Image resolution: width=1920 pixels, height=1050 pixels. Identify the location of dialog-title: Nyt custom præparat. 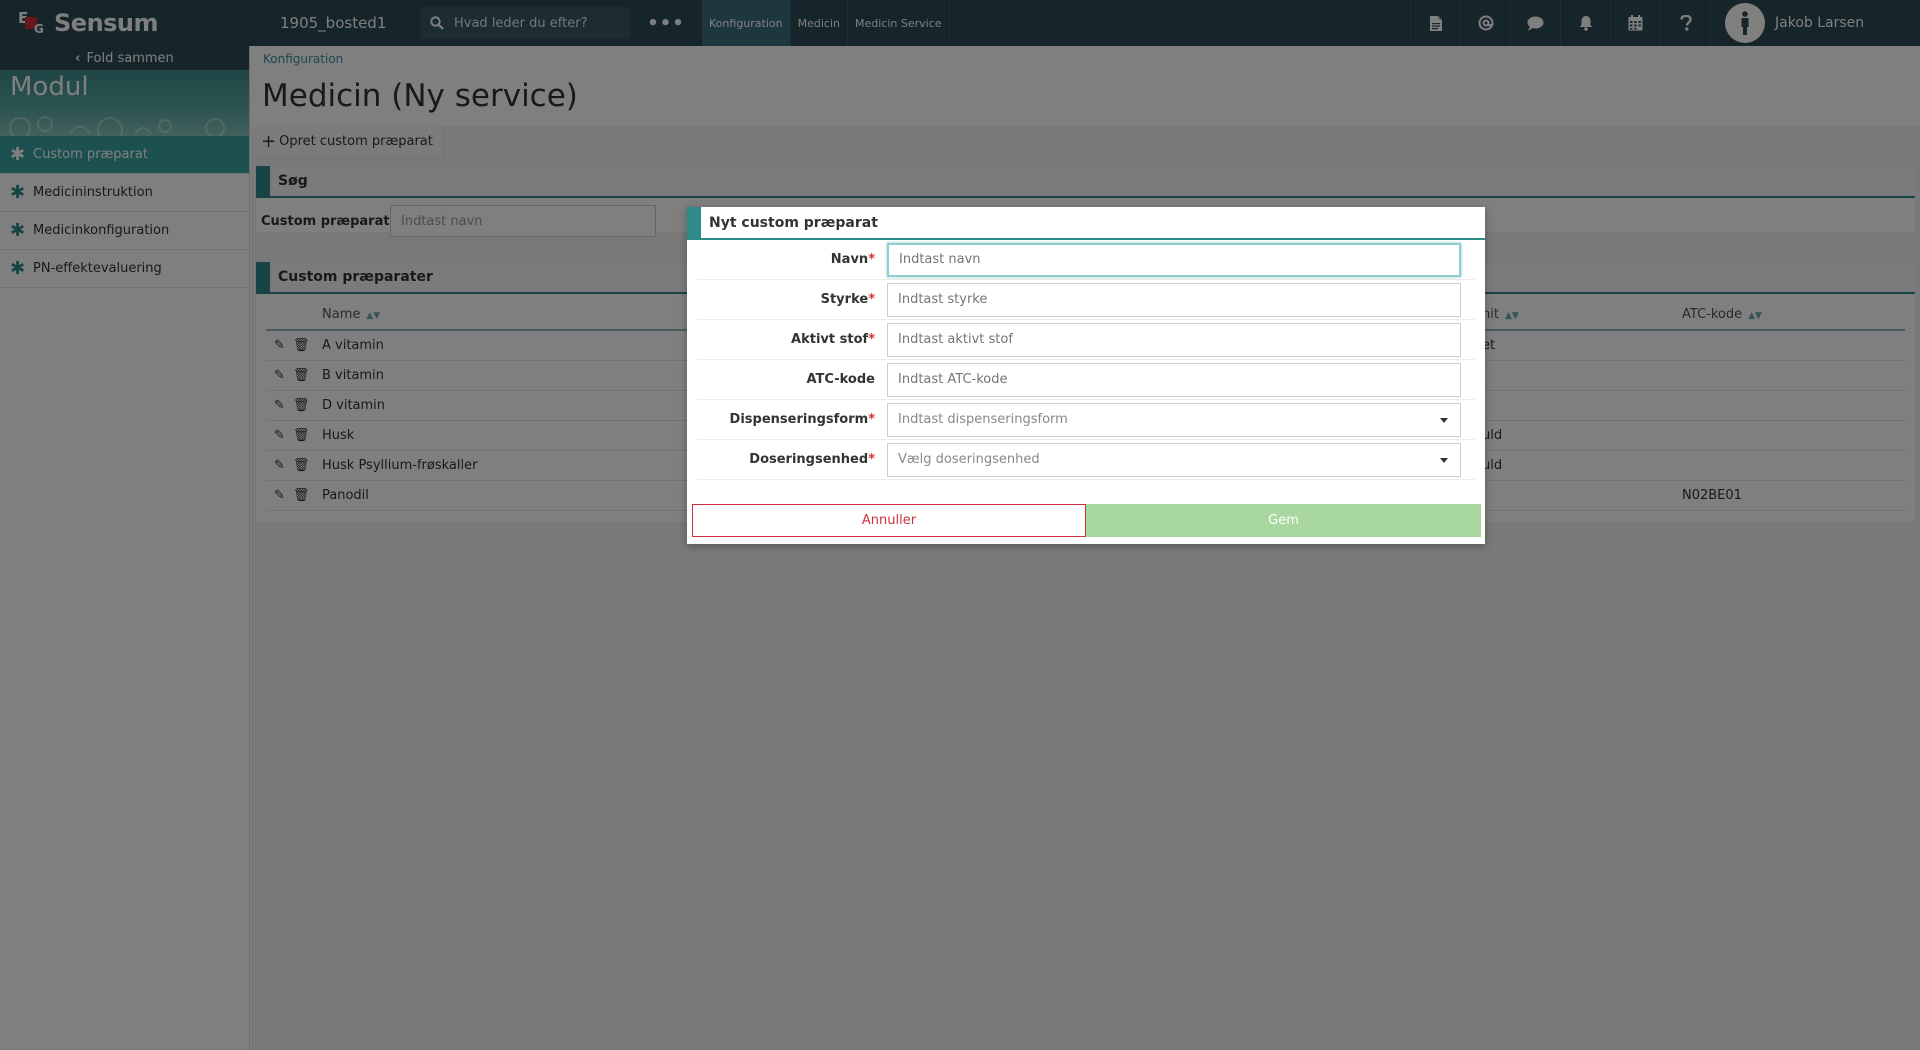
(1086, 223).